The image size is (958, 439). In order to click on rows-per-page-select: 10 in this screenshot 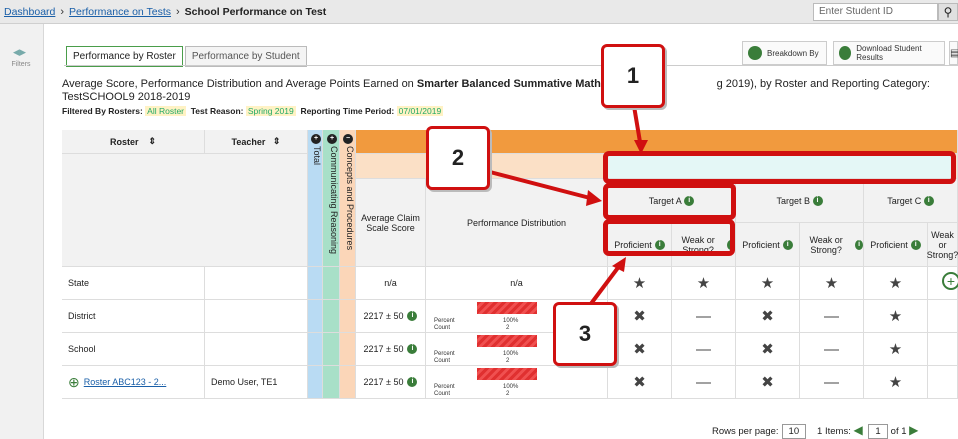, I will do `click(794, 431)`.